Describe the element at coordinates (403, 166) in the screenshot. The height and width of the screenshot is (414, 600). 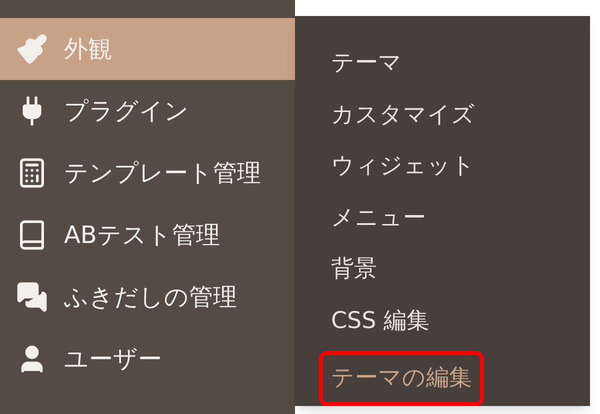
I see `submenu-item: ウィジェット` at that location.